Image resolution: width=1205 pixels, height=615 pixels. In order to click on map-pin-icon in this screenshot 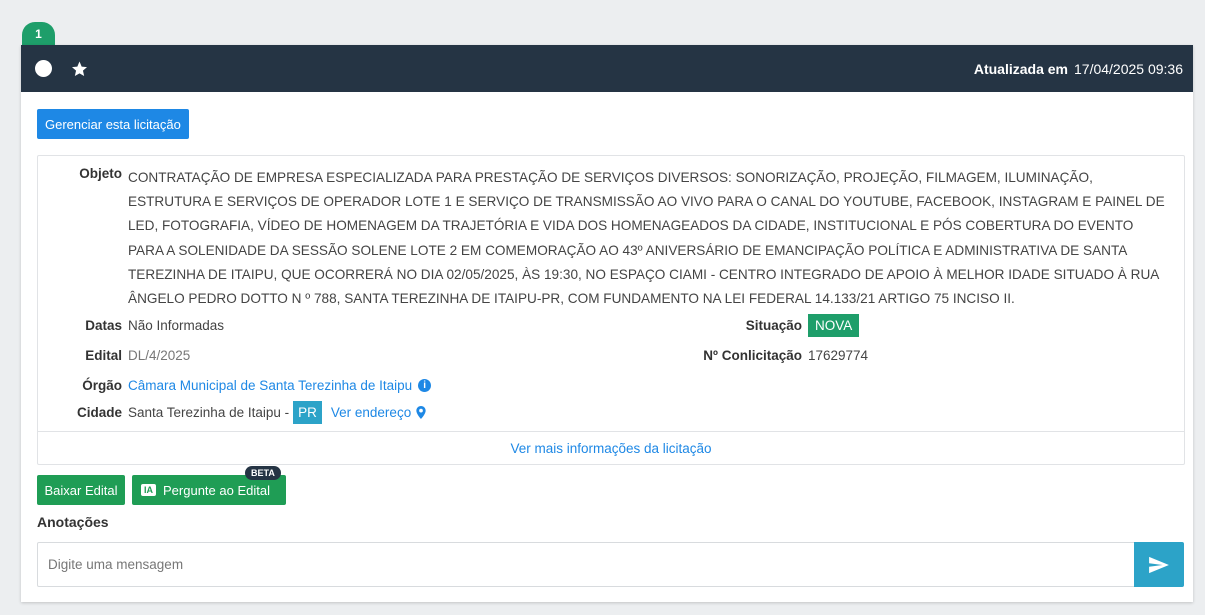, I will do `click(421, 412)`.